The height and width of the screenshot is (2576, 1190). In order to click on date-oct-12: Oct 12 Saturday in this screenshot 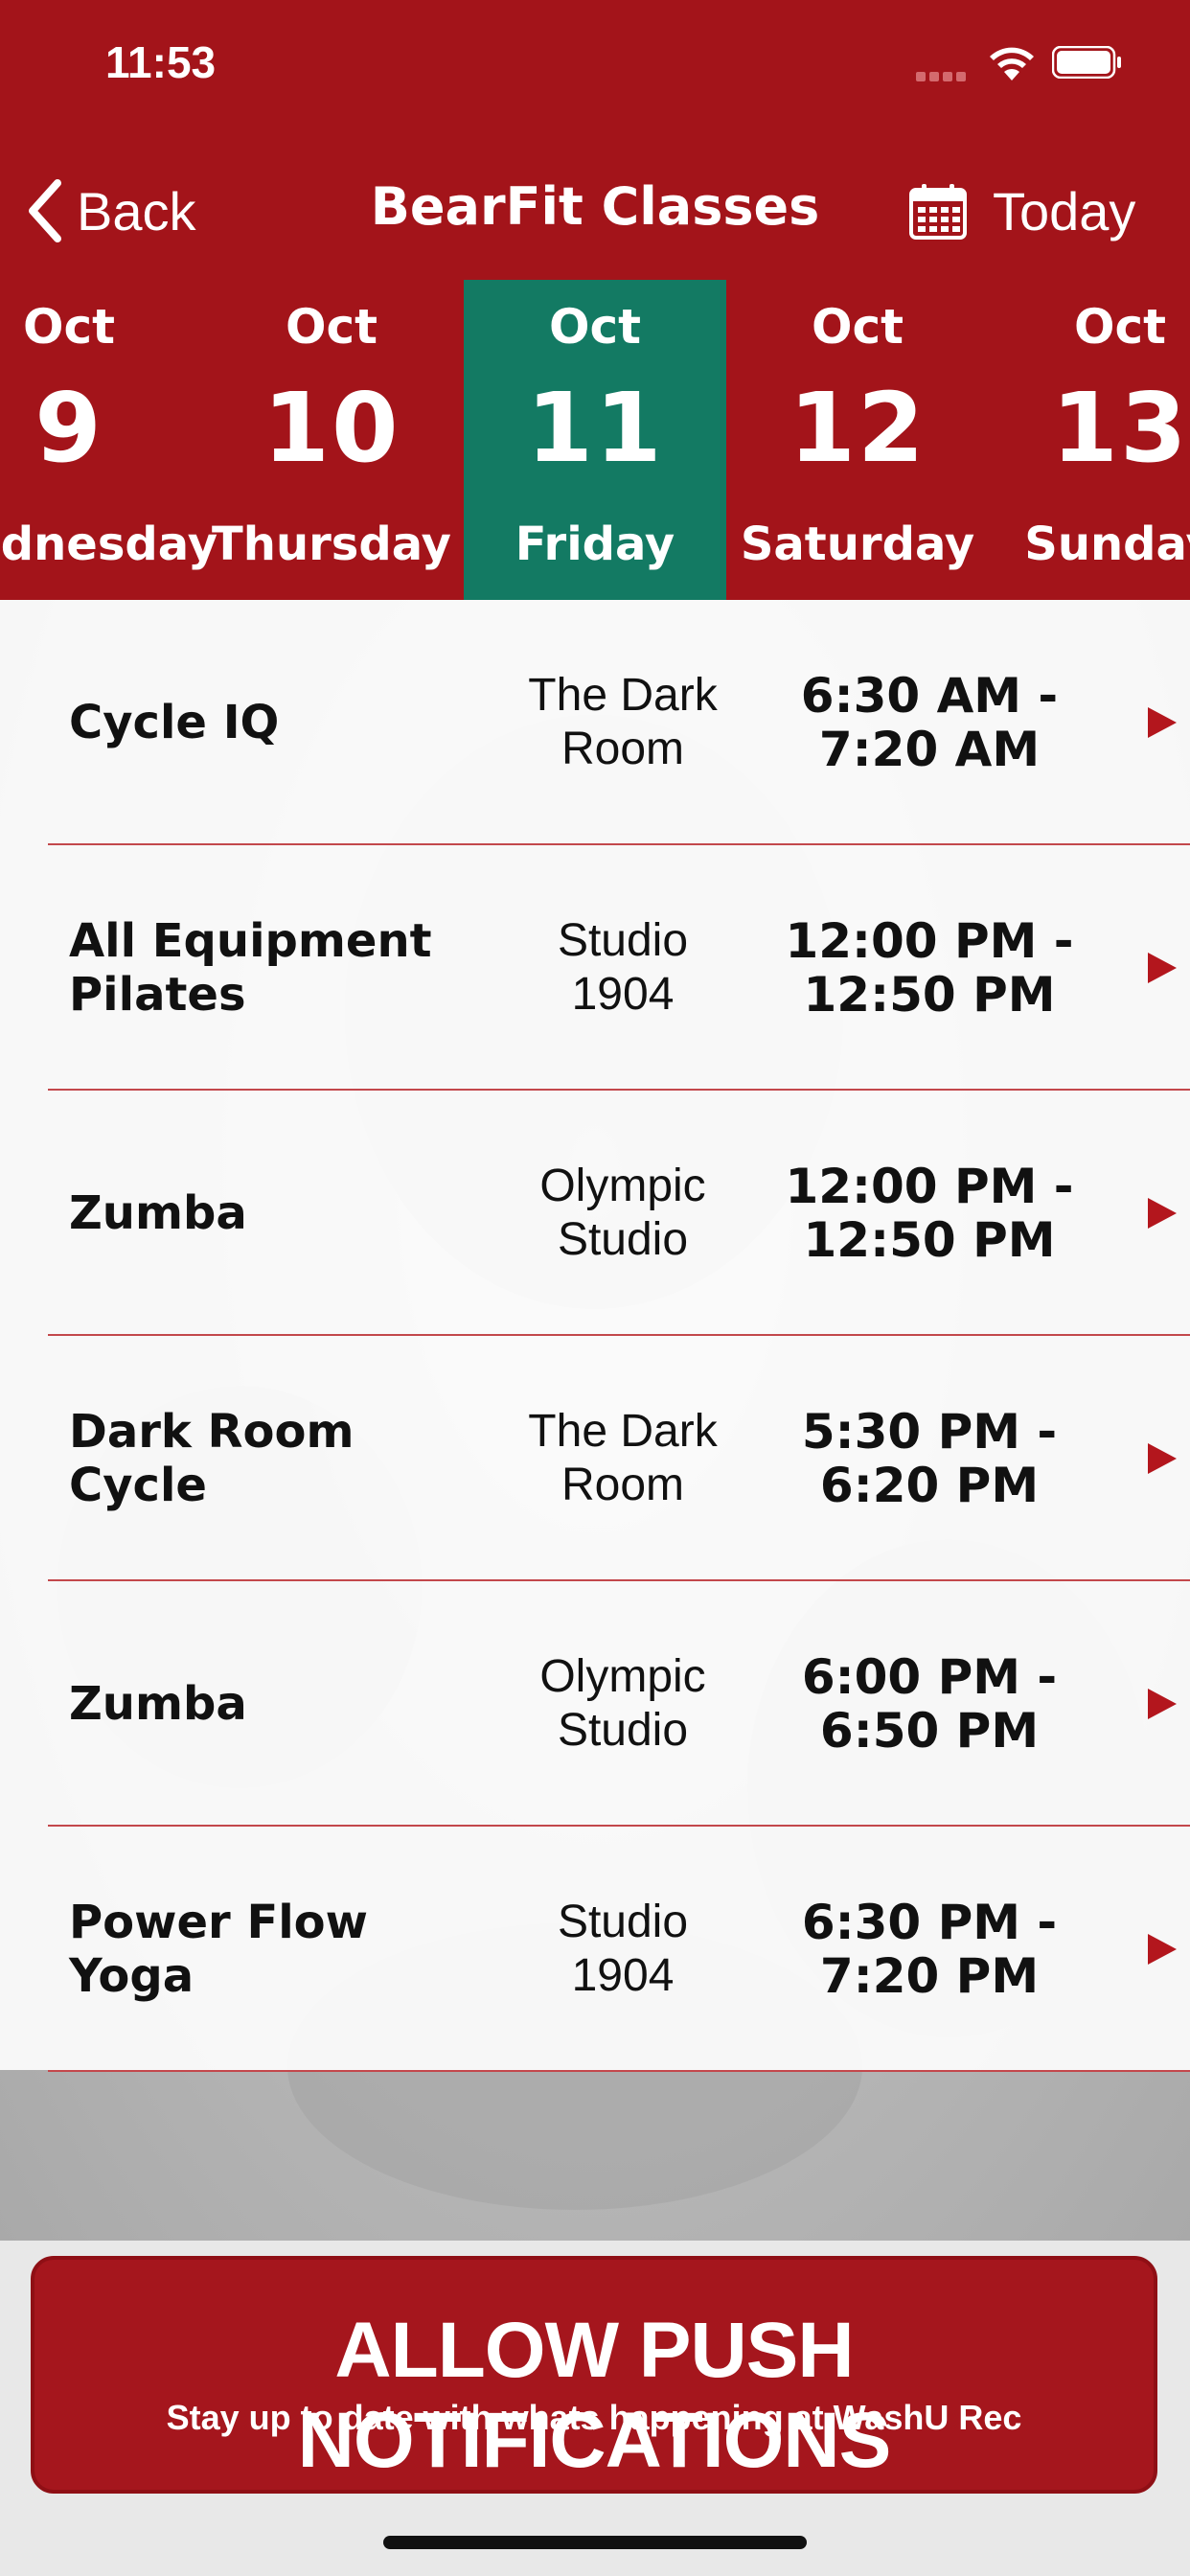, I will do `click(858, 440)`.